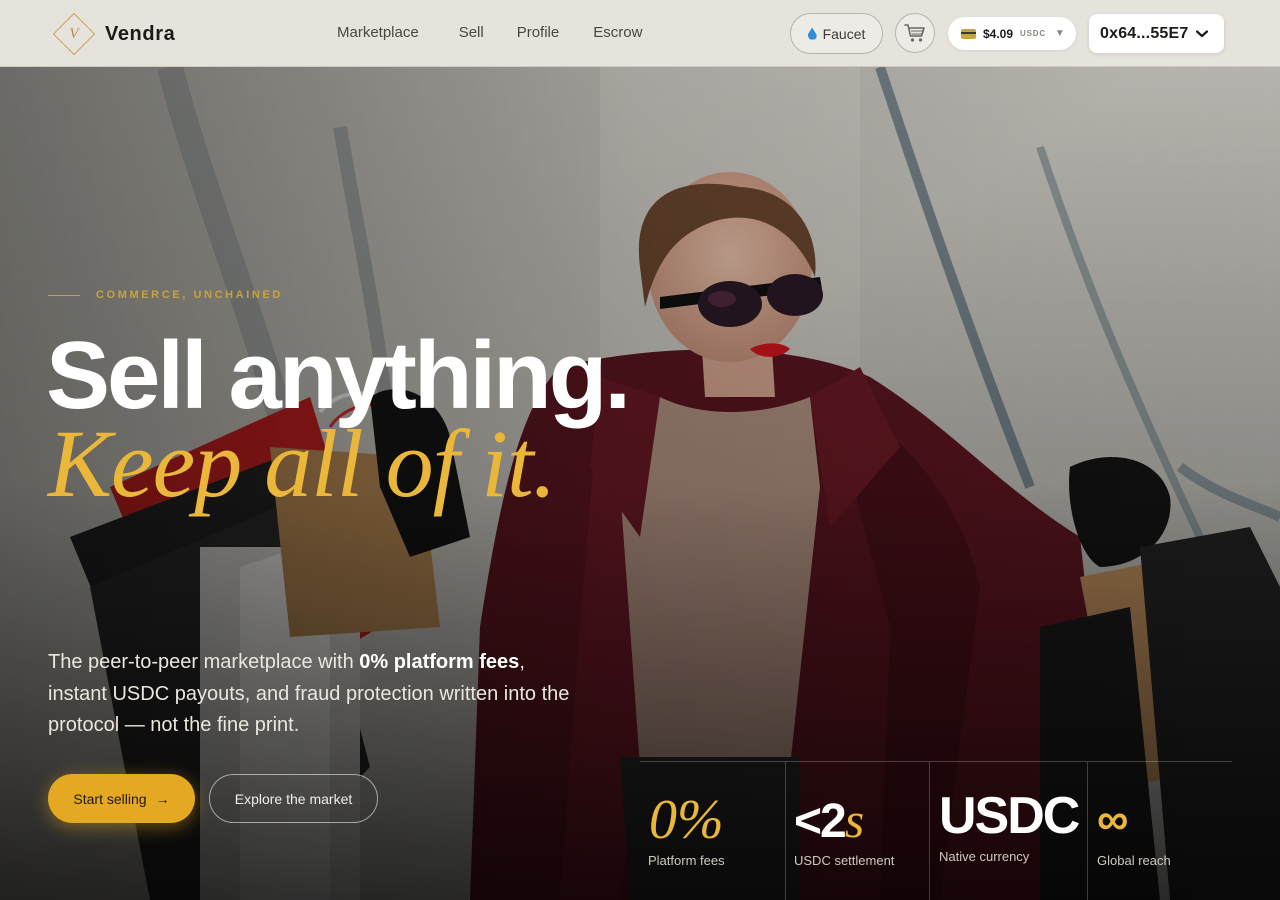  Describe the element at coordinates (162, 798) in the screenshot. I see `arrow-right-icon: →` at that location.